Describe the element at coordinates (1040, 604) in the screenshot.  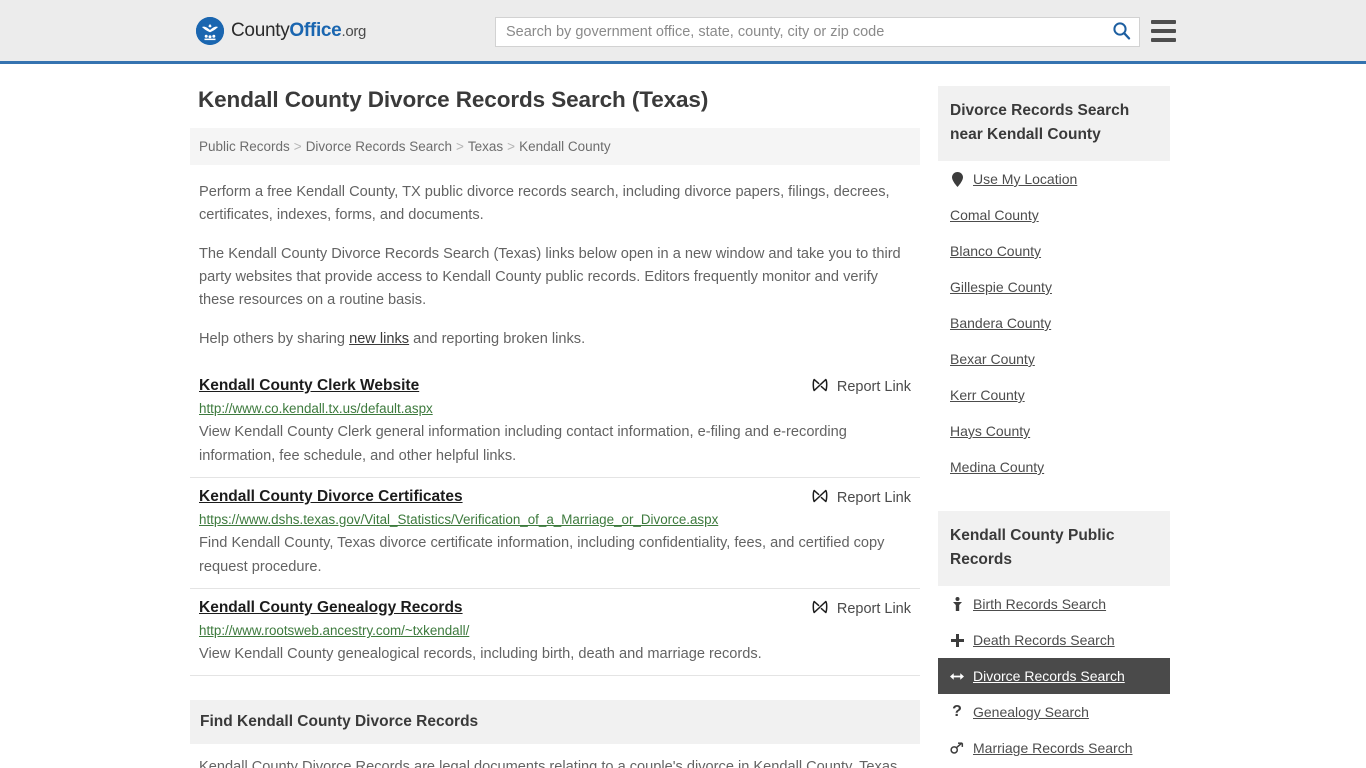
I see `sidebar-item-label: Birth Records Search` at that location.